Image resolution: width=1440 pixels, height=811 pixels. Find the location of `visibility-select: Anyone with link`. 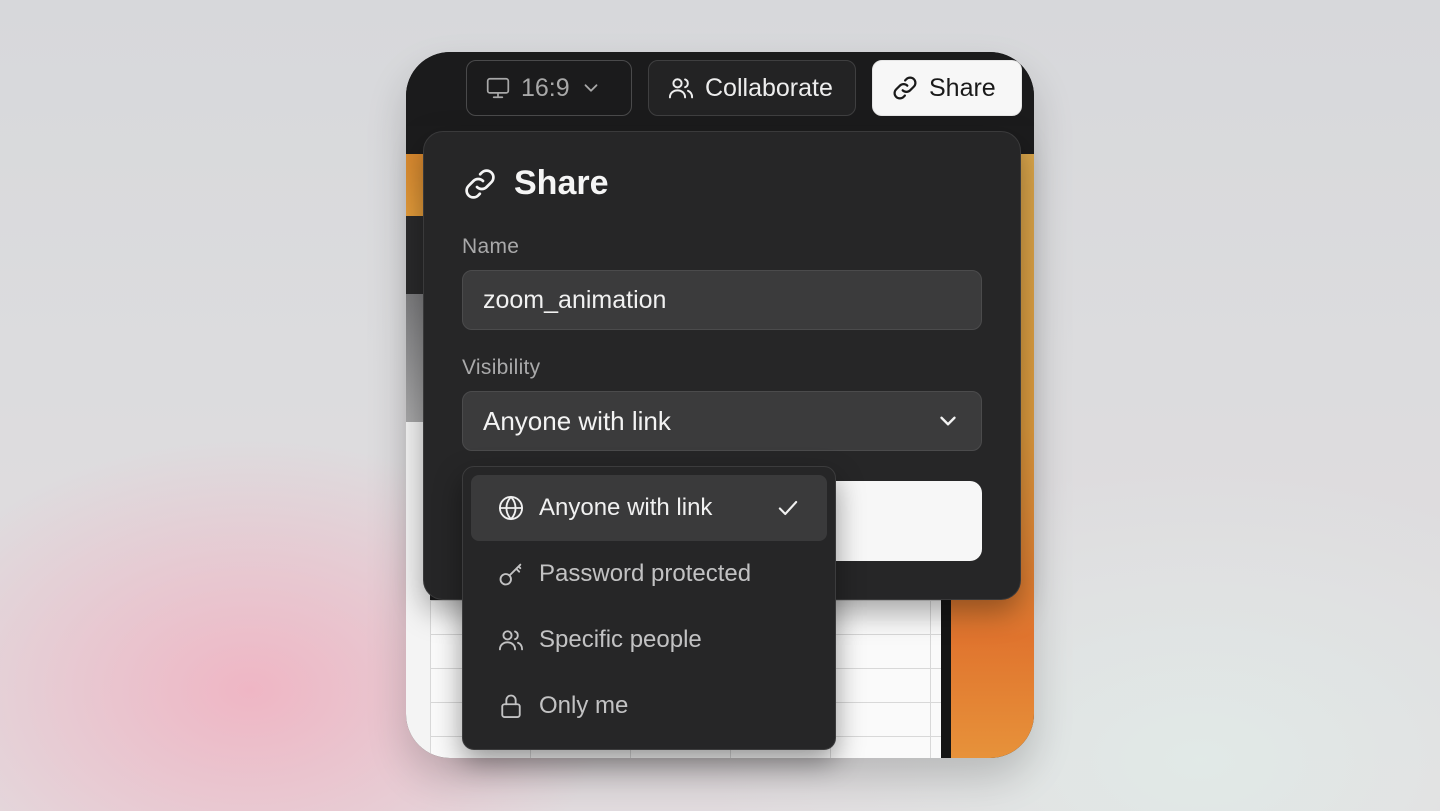

visibility-select: Anyone with link is located at coordinates (722, 421).